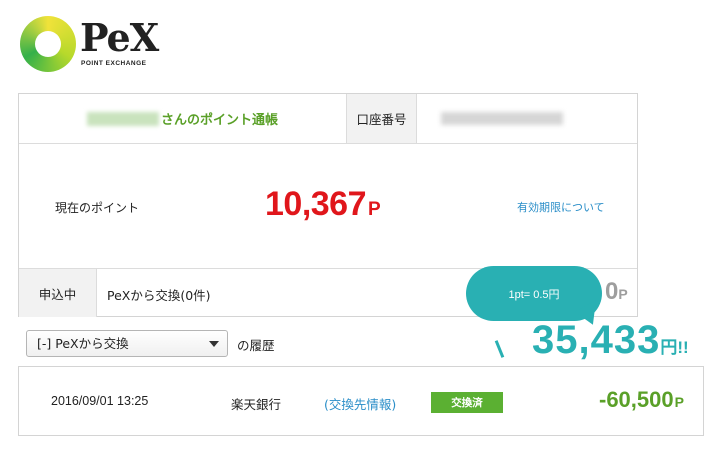 Image resolution: width=721 pixels, height=450 pixels. What do you see at coordinates (159, 295) in the screenshot?
I see `pending-exchange-text: PeXから交換(0件)` at bounding box center [159, 295].